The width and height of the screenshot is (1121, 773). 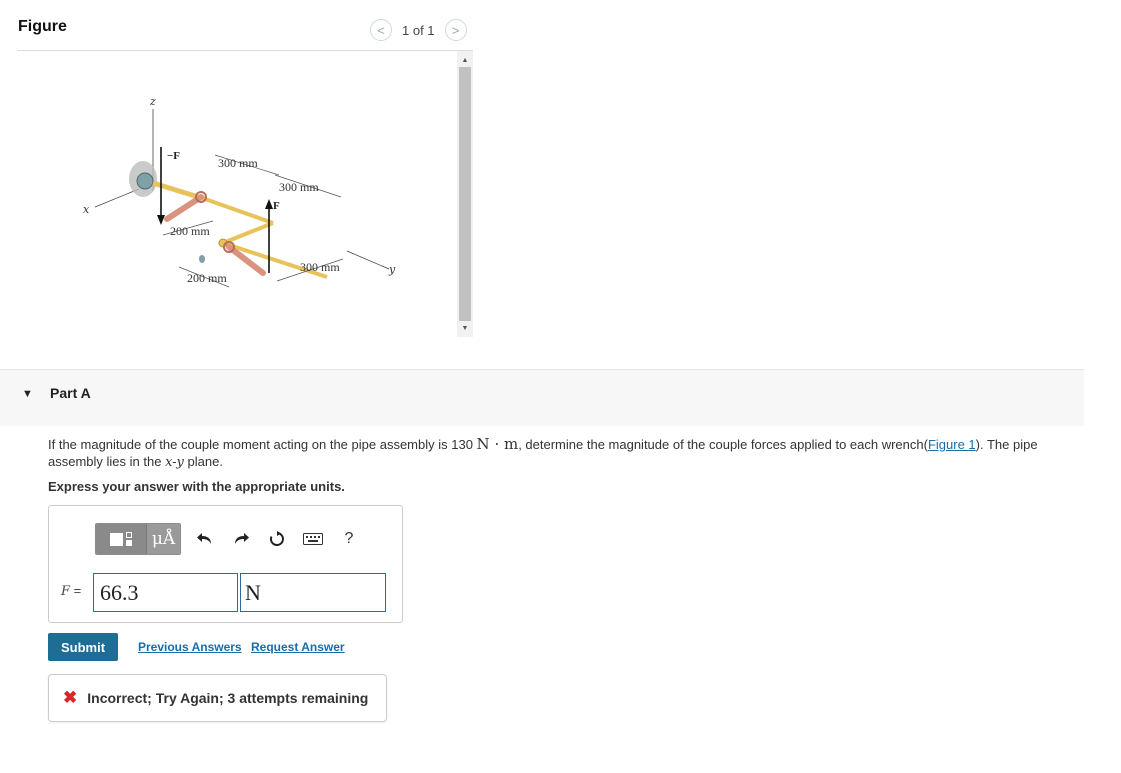 What do you see at coordinates (27, 394) in the screenshot?
I see `collapse-caret-icon: ▼` at bounding box center [27, 394].